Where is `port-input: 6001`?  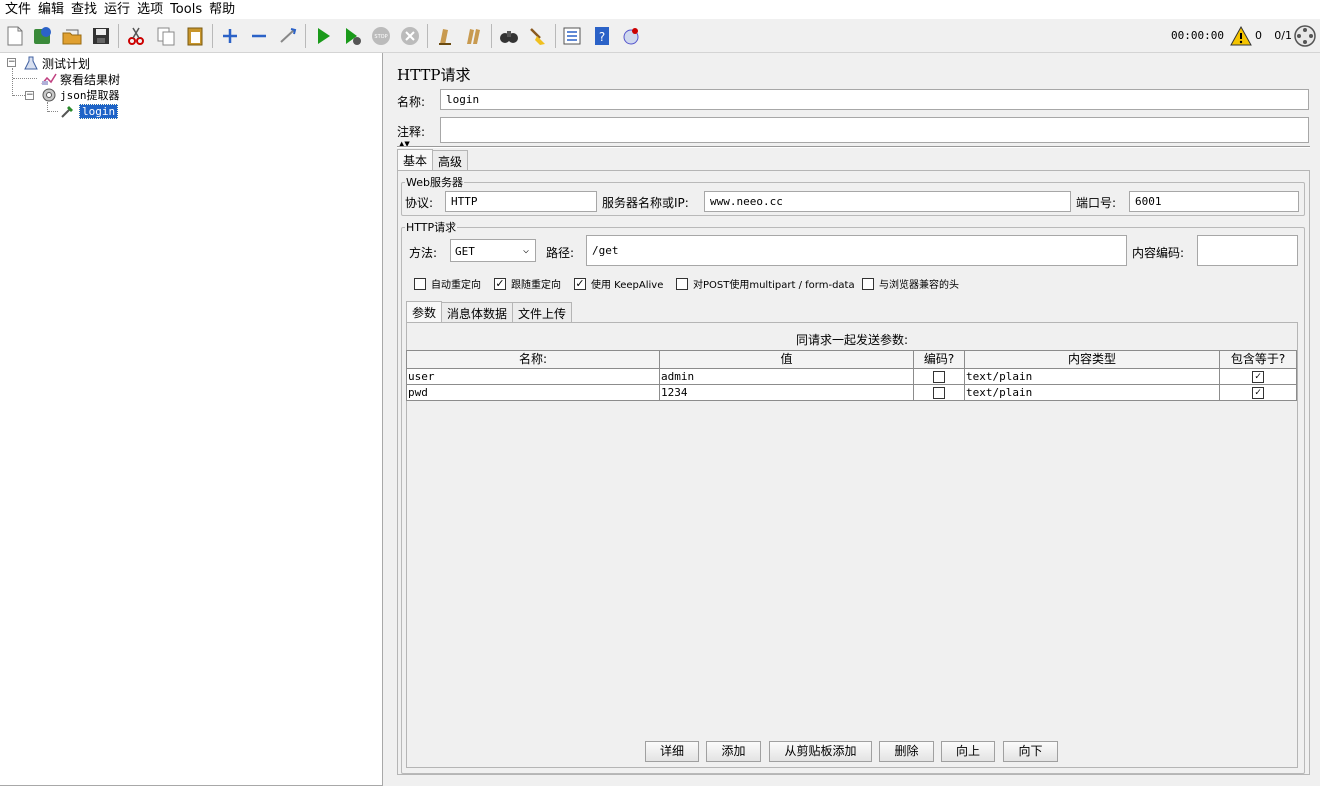
port-input: 6001 is located at coordinates (1214, 201).